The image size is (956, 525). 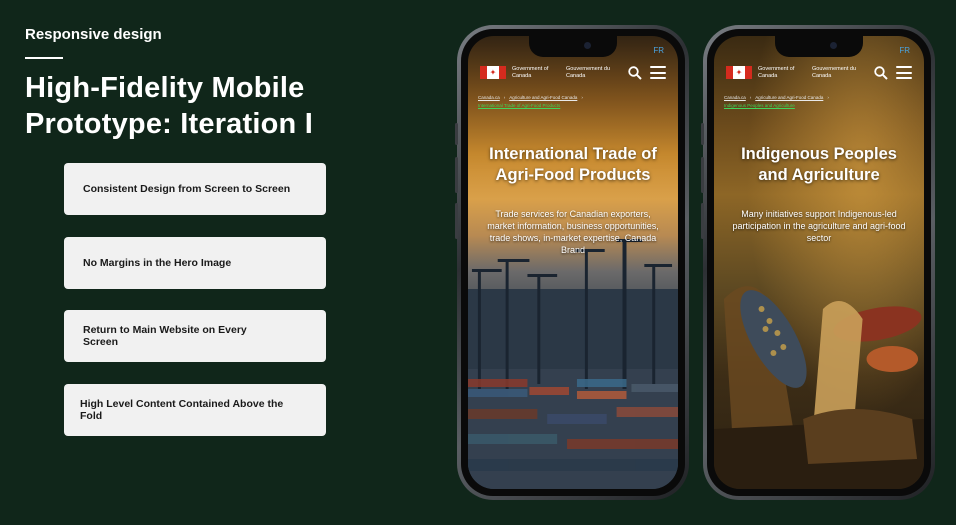 I want to click on feature-card-return-to-main: Return to Main Website on Every Screen, so click(x=195, y=336).